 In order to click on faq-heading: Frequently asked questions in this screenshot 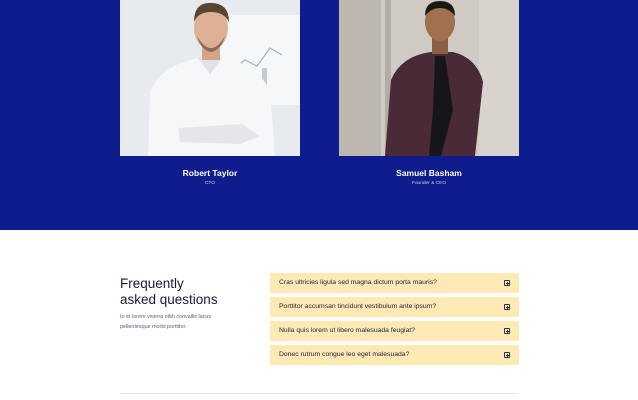, I will do `click(169, 291)`.